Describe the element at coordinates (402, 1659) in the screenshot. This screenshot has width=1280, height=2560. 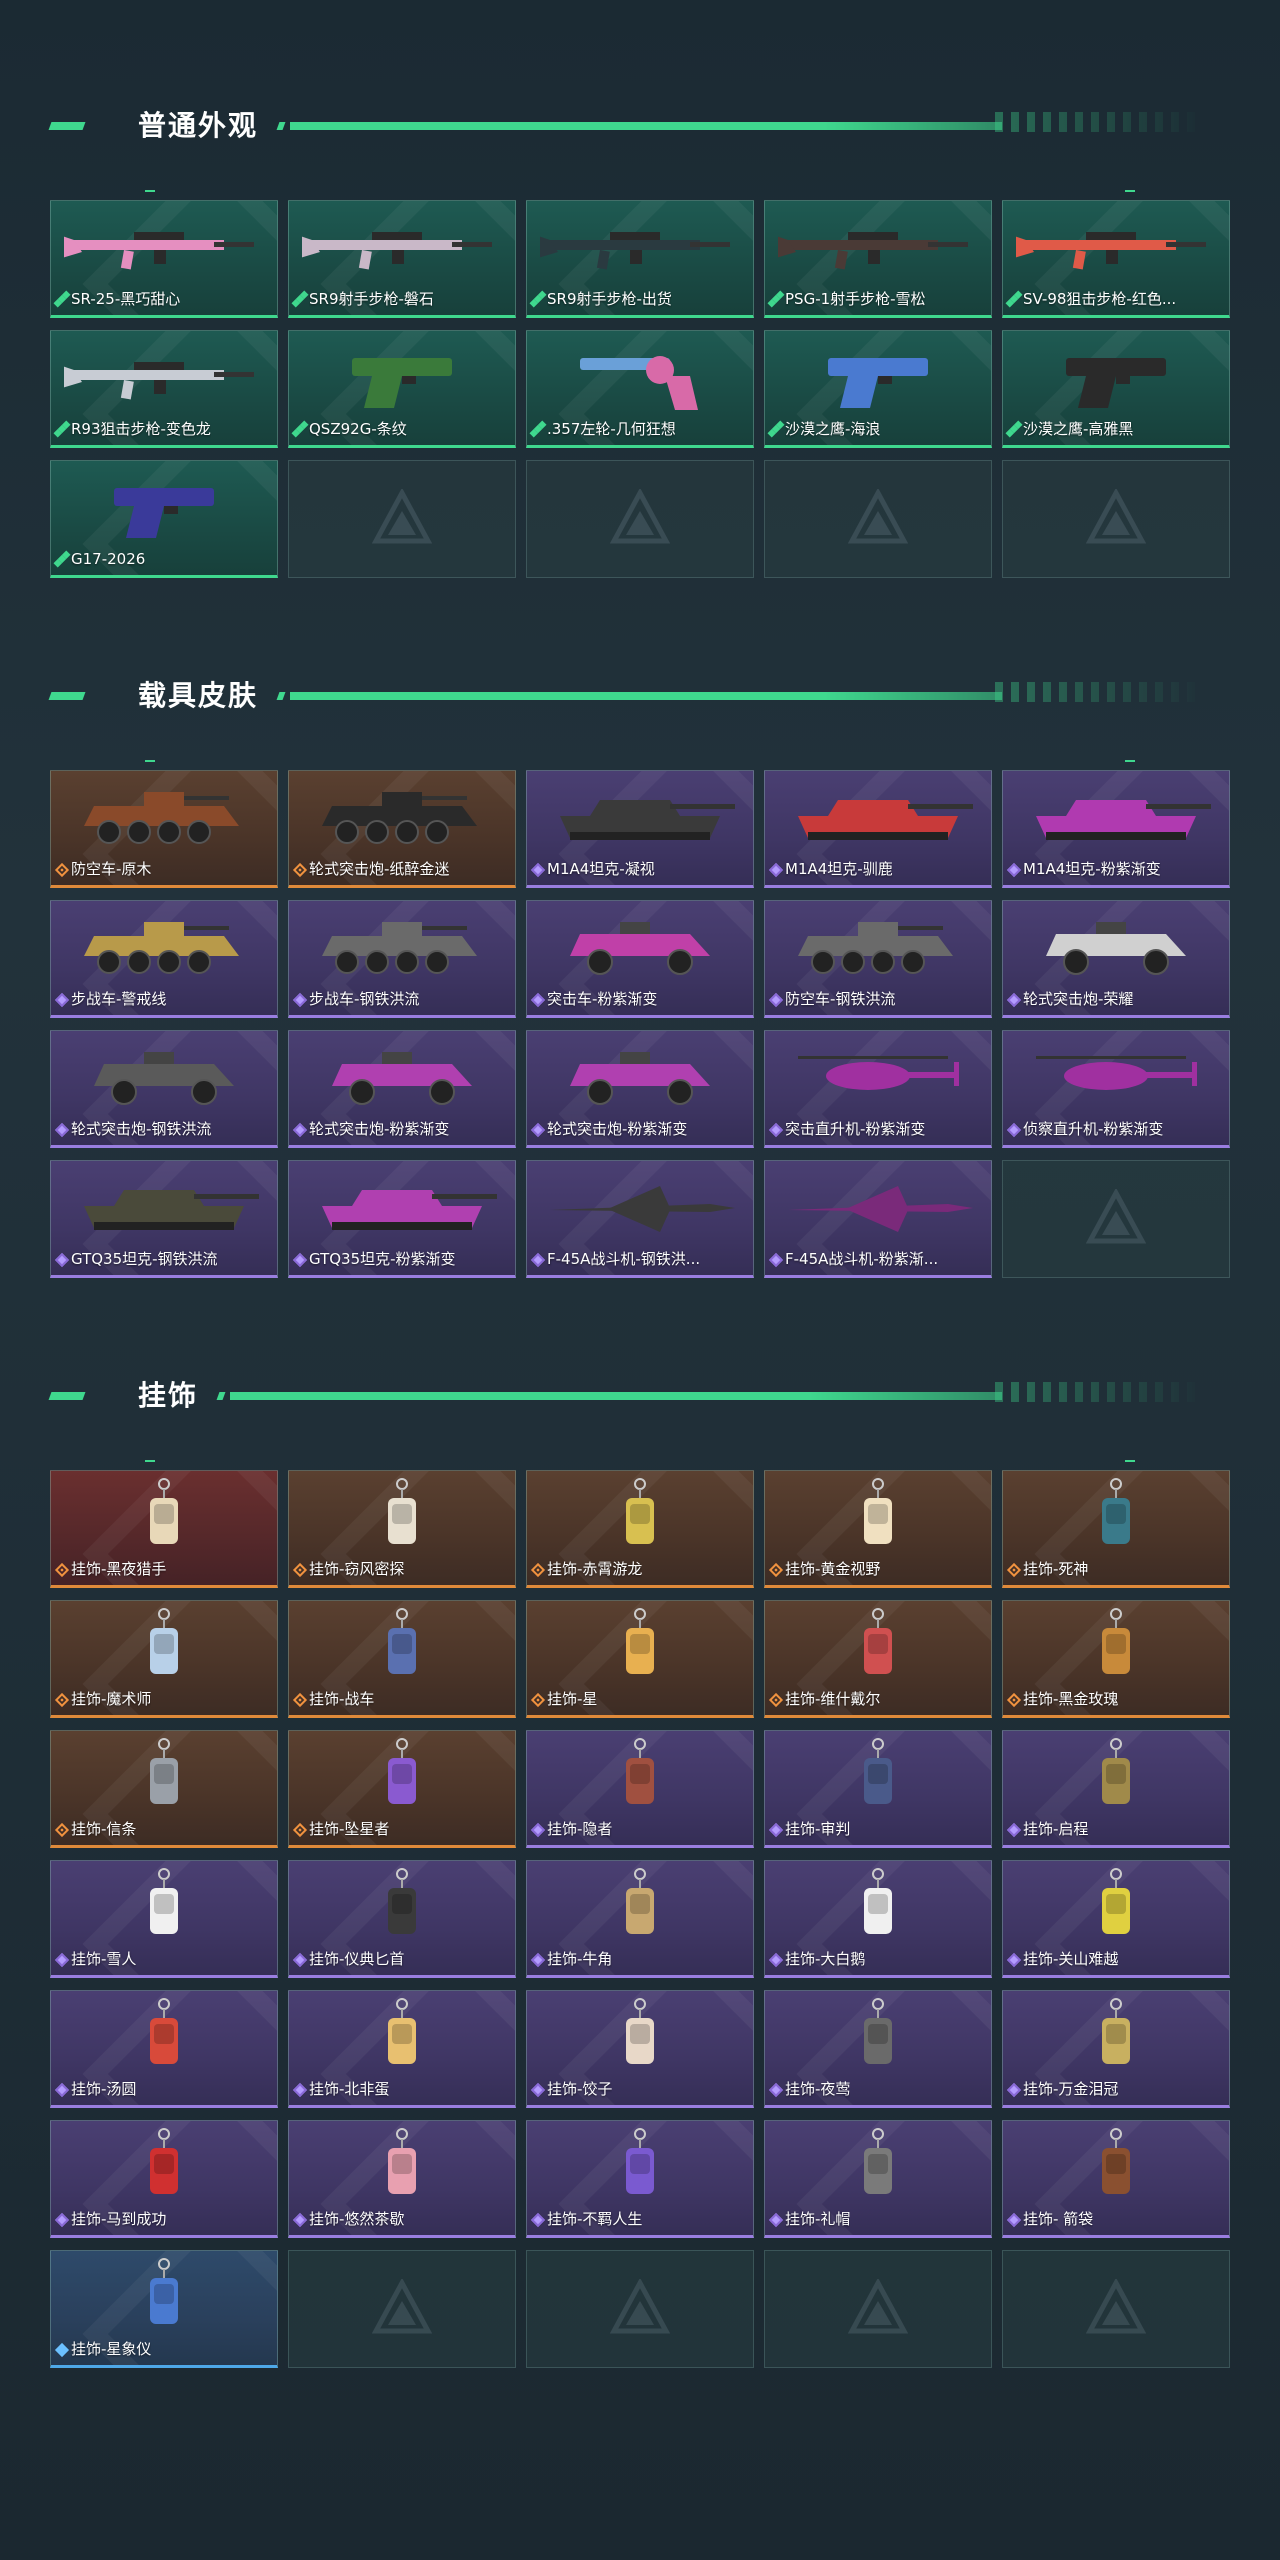
I see `pendants-item-card: 挂饰-战车` at that location.